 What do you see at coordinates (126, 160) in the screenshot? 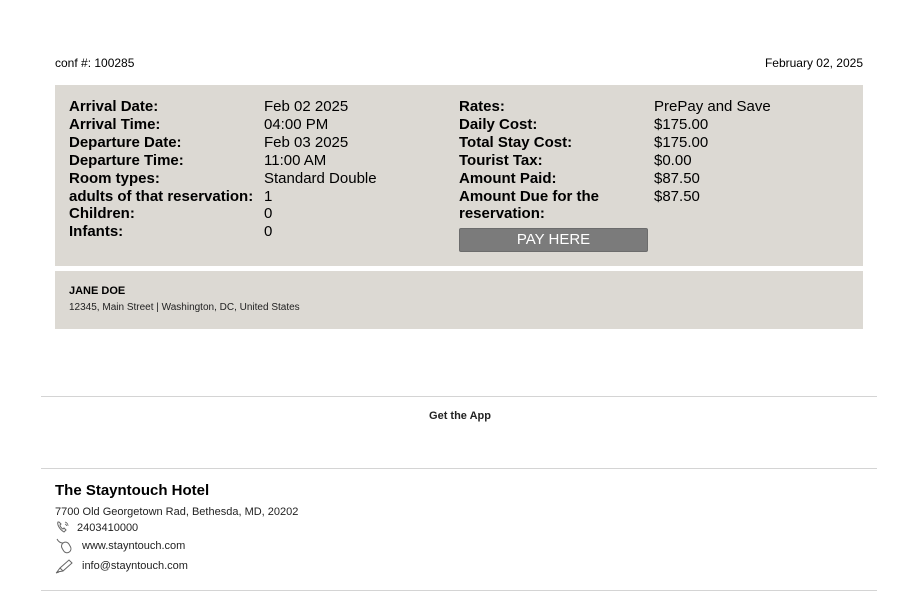
I see `detail-label: Departure Time:` at bounding box center [126, 160].